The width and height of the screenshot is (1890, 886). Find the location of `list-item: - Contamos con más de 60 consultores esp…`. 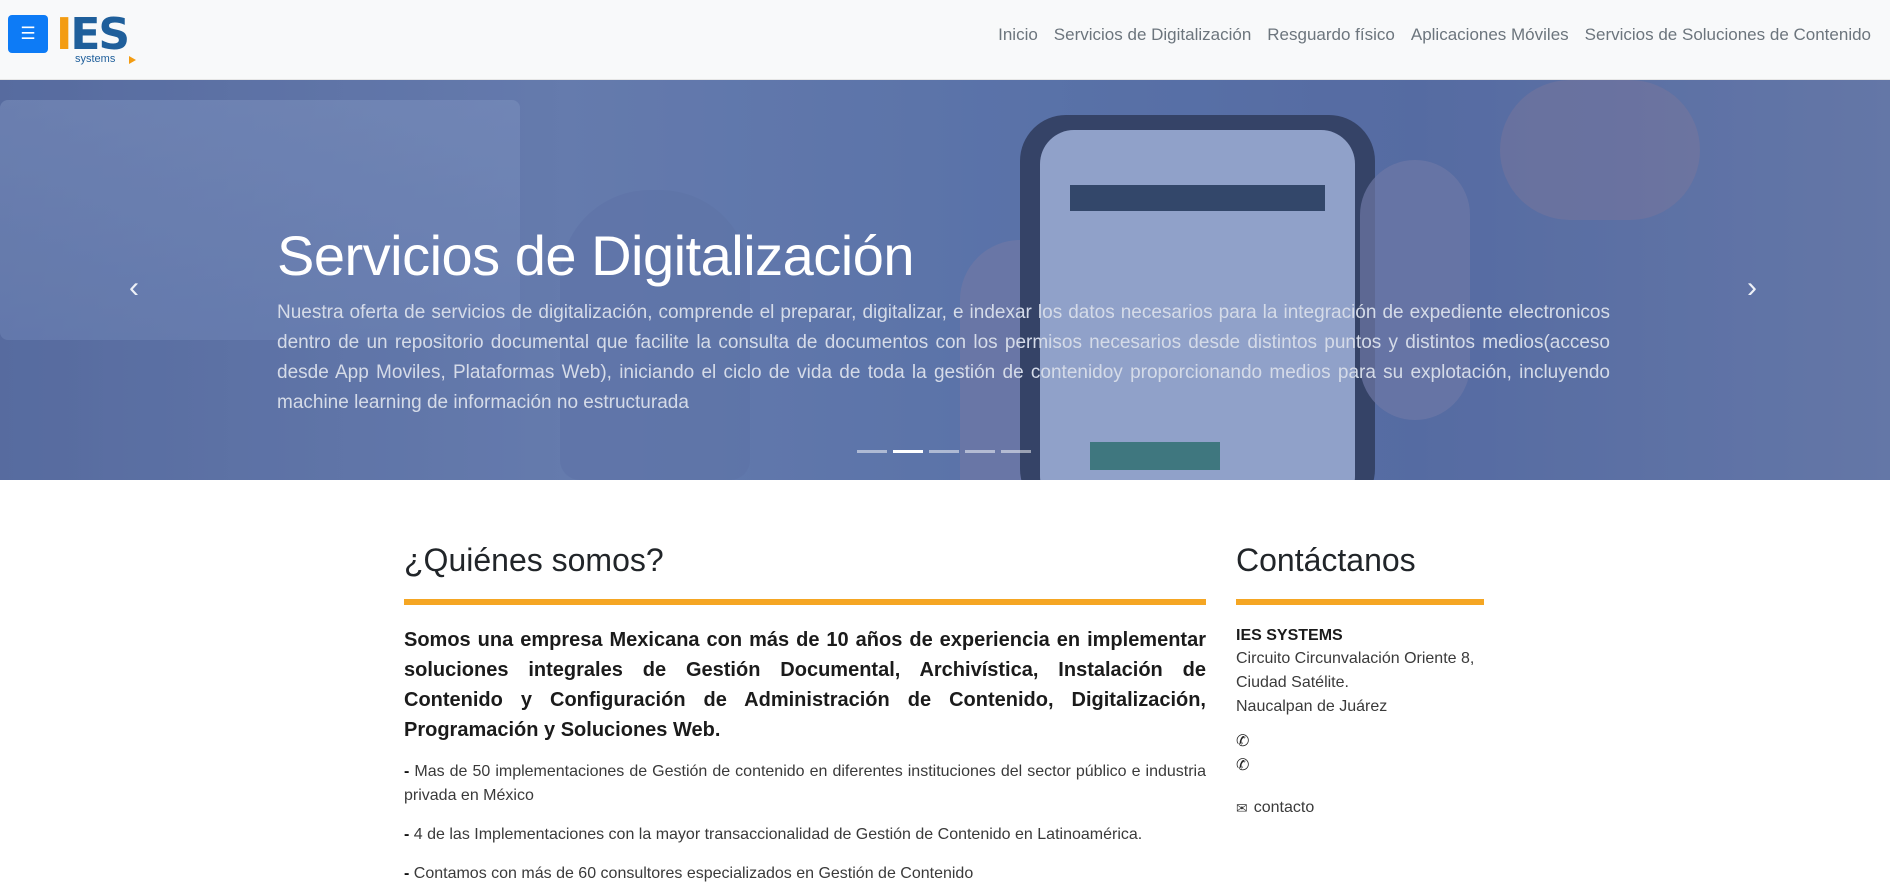

list-item: - Contamos con más de 60 consultores esp… is located at coordinates (689, 873).